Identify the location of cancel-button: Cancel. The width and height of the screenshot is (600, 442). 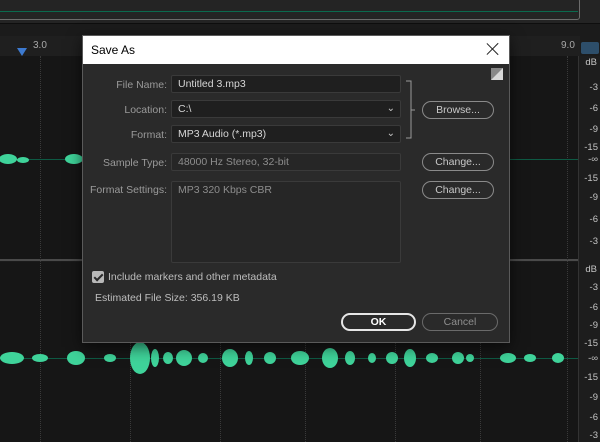
(460, 322).